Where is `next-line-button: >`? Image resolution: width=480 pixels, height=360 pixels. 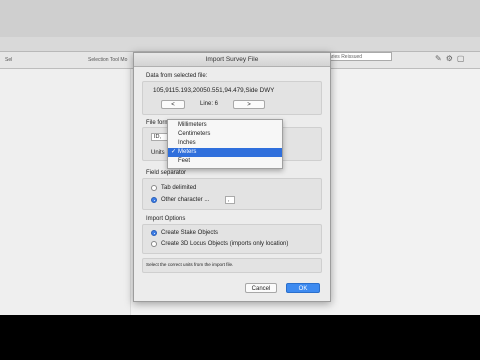
next-line-button: > is located at coordinates (249, 104).